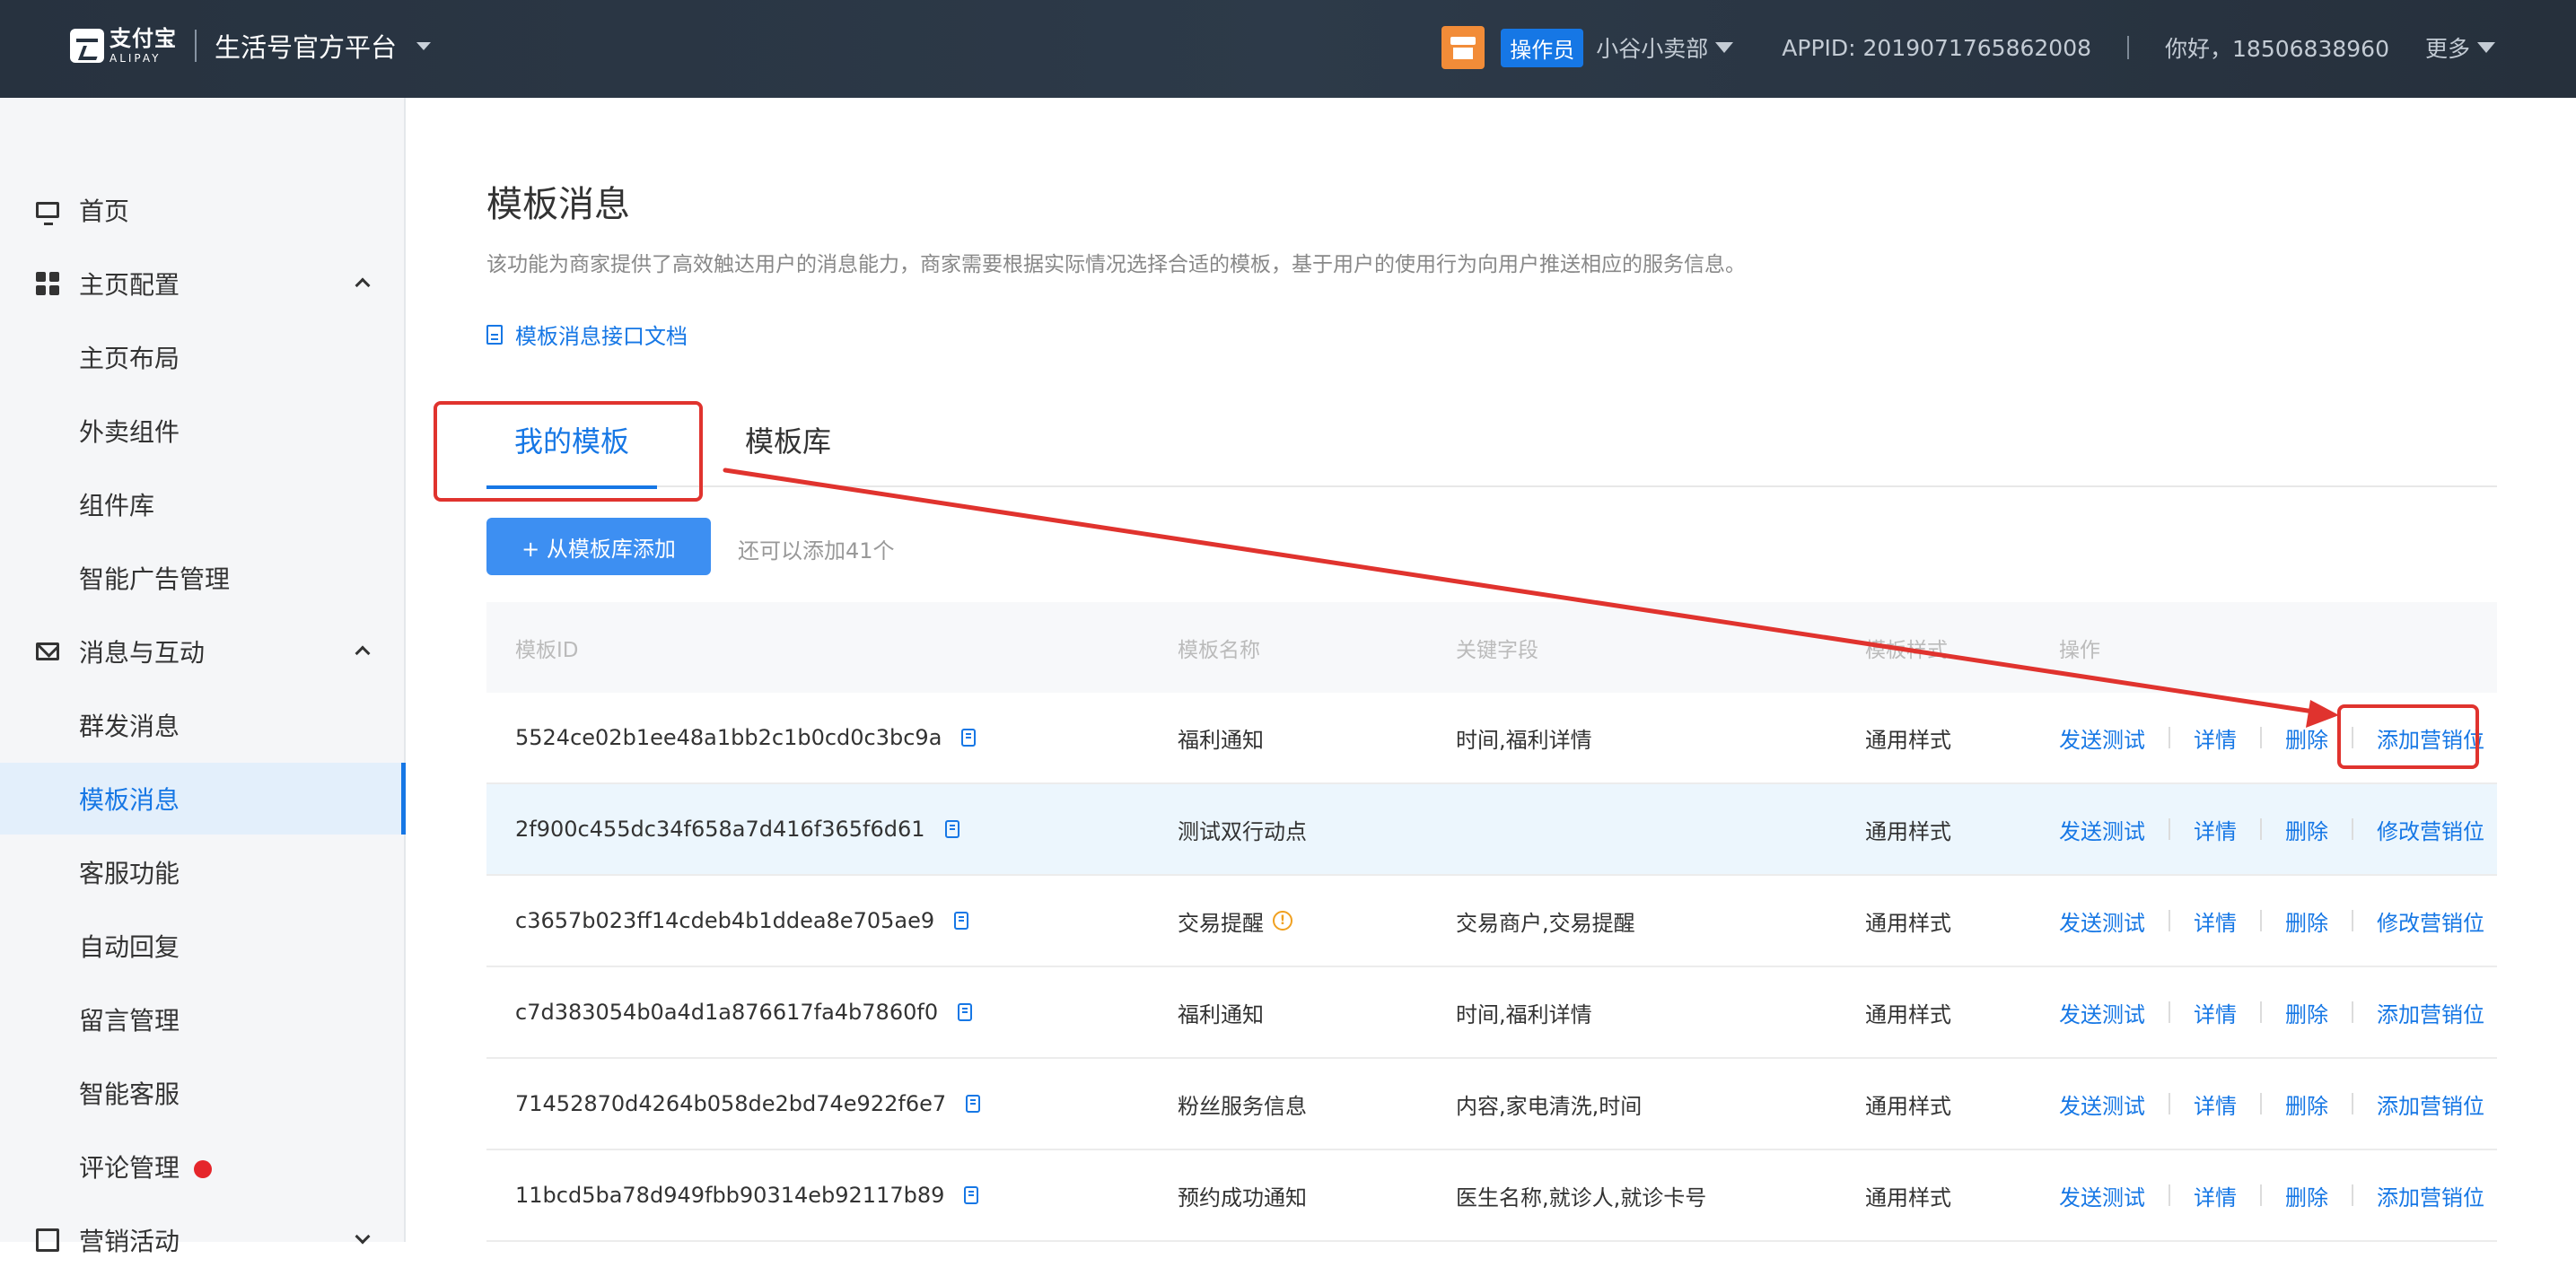 The height and width of the screenshot is (1276, 2576). I want to click on platform-name: 生活号官方平台, so click(306, 46).